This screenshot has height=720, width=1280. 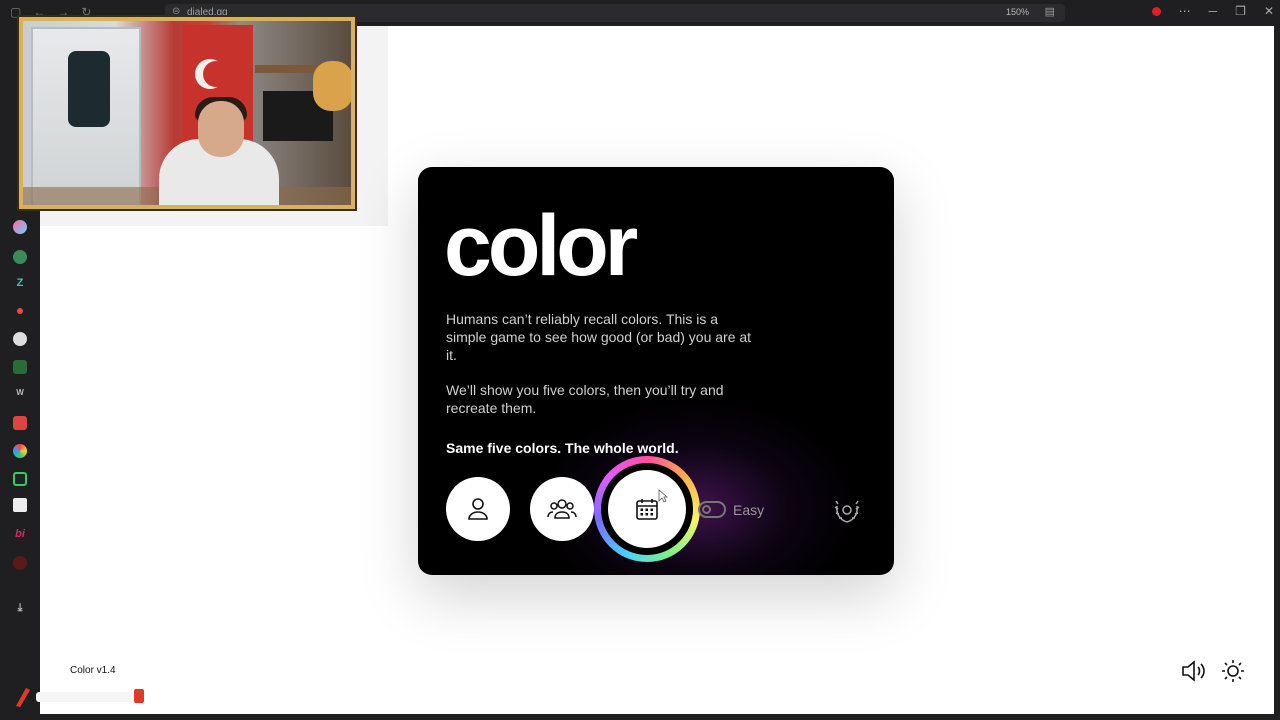 I want to click on difficulty-label: Easy, so click(x=749, y=510).